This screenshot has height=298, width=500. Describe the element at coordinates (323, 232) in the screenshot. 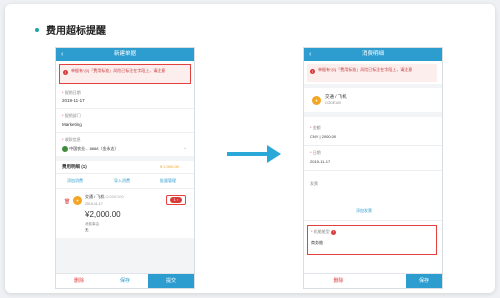

I see `cabin-class-label: * 机舱舱型 !` at that location.